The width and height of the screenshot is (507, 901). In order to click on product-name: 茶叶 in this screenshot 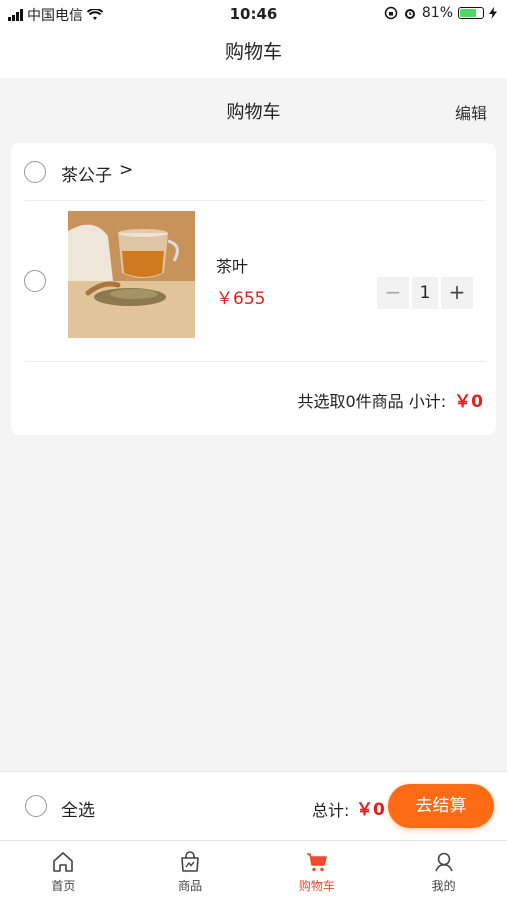, I will do `click(232, 265)`.